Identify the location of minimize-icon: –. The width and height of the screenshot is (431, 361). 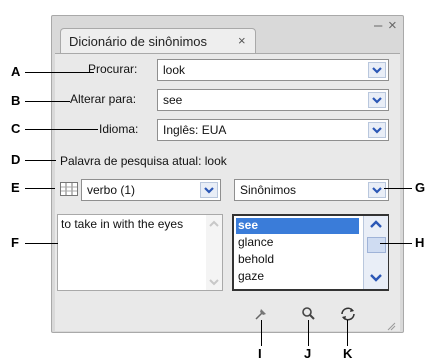
(378, 25).